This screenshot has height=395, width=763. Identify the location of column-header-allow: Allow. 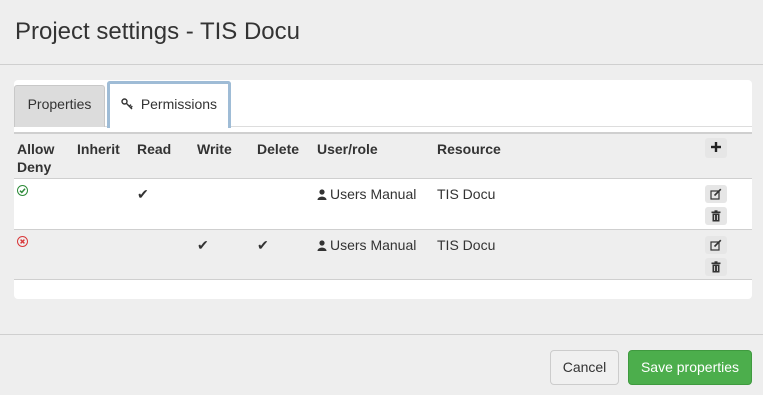
(36, 149).